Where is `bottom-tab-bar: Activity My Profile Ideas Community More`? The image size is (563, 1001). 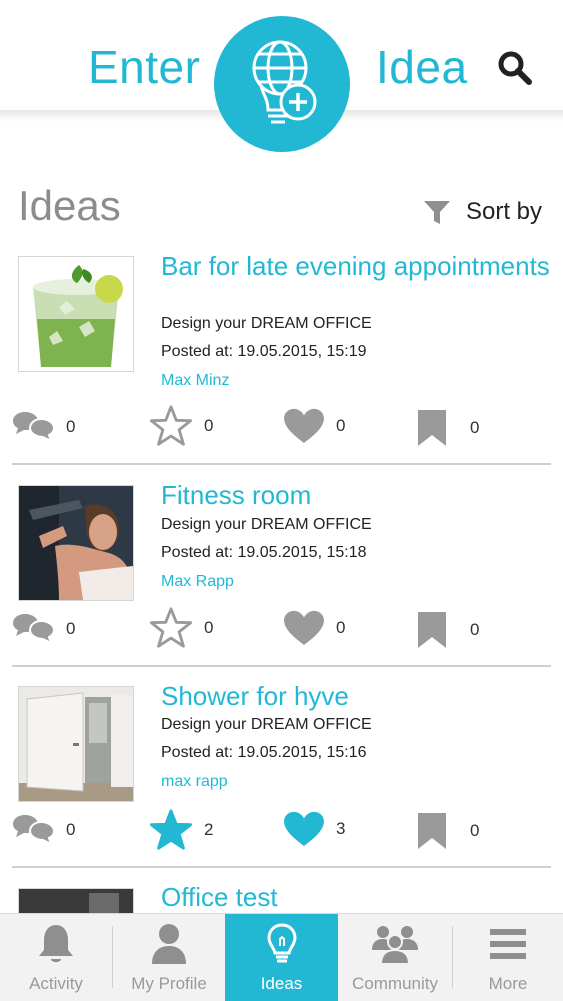
bottom-tab-bar: Activity My Profile Ideas Community More is located at coordinates (281, 957).